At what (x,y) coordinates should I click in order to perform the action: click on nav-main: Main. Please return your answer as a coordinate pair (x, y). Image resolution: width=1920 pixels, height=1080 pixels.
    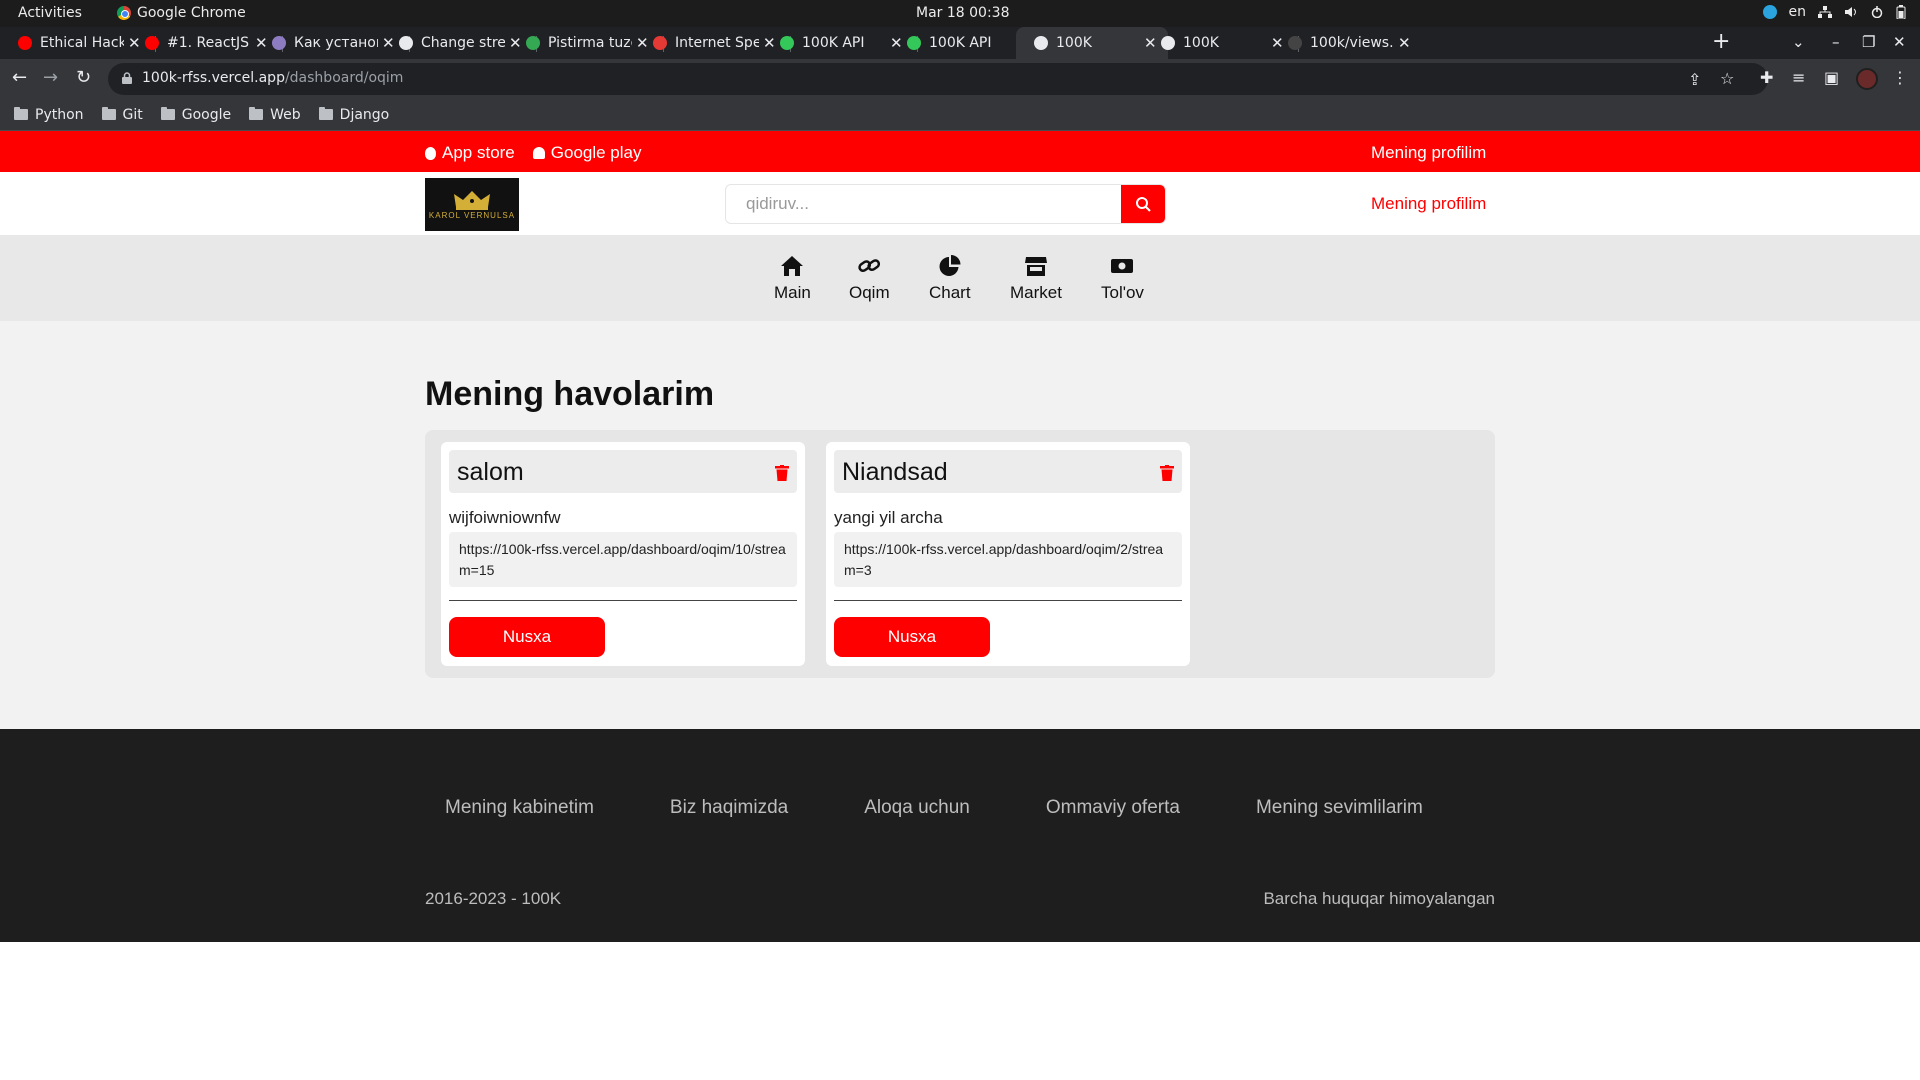
    Looking at the image, I should click on (792, 279).